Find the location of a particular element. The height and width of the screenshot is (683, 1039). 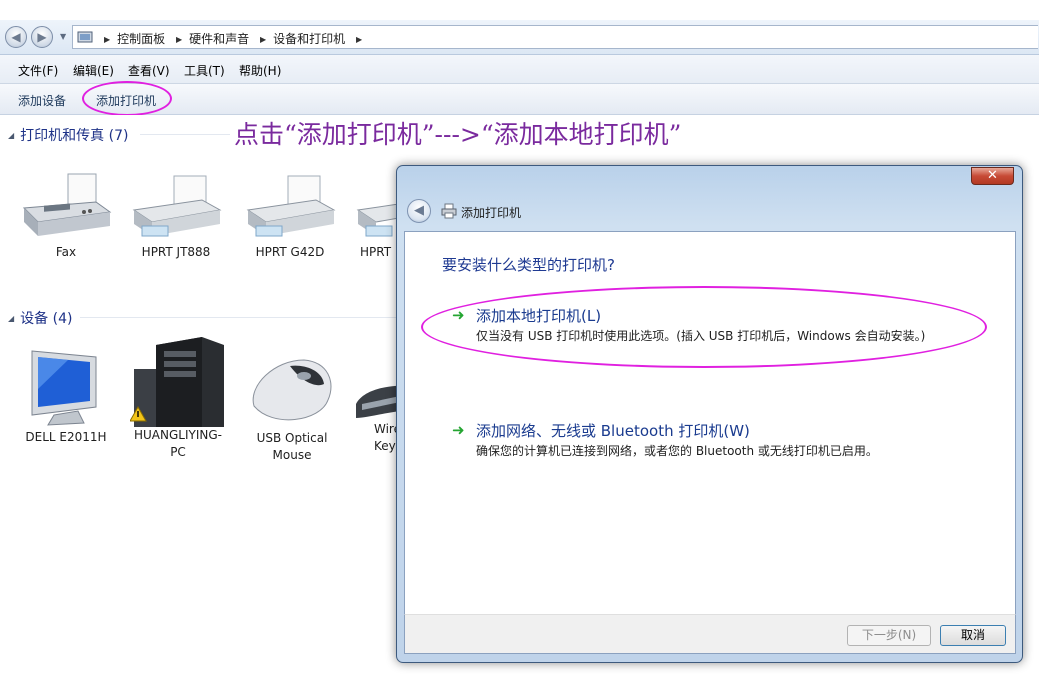

device-label: Wire Key is located at coordinates (385, 437).